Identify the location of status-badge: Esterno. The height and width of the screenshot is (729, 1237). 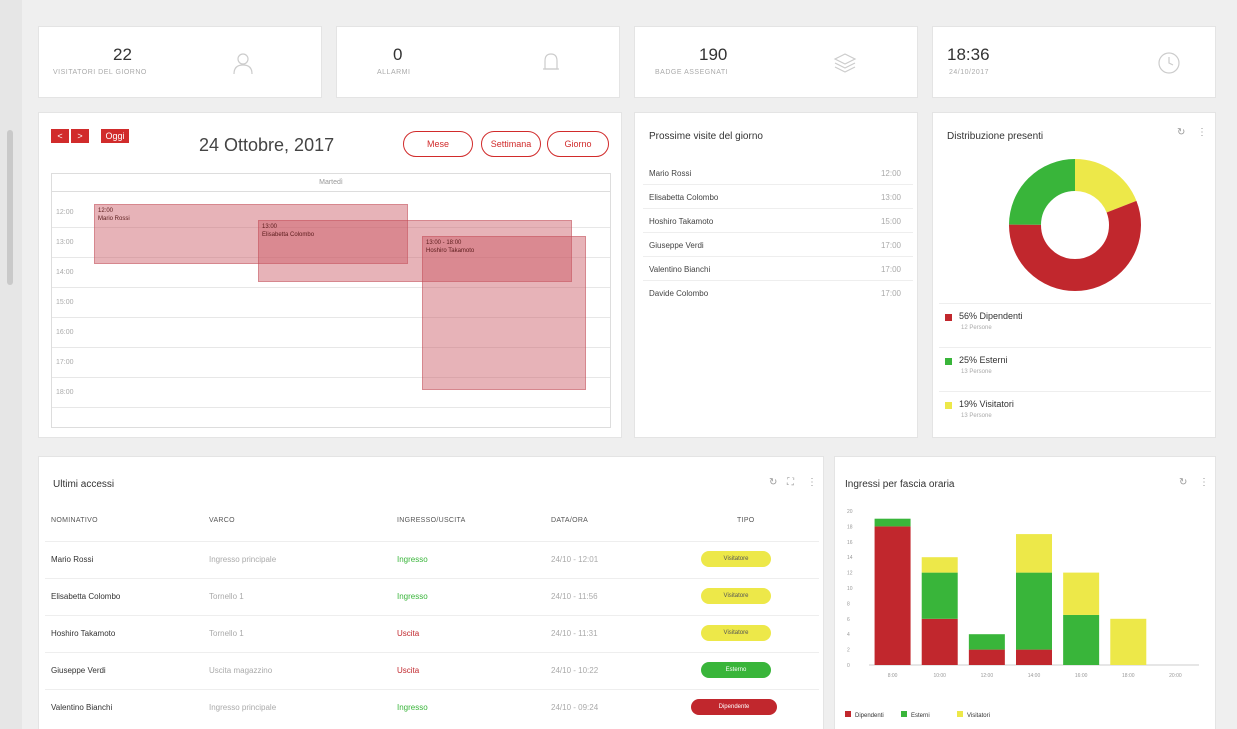
(736, 670).